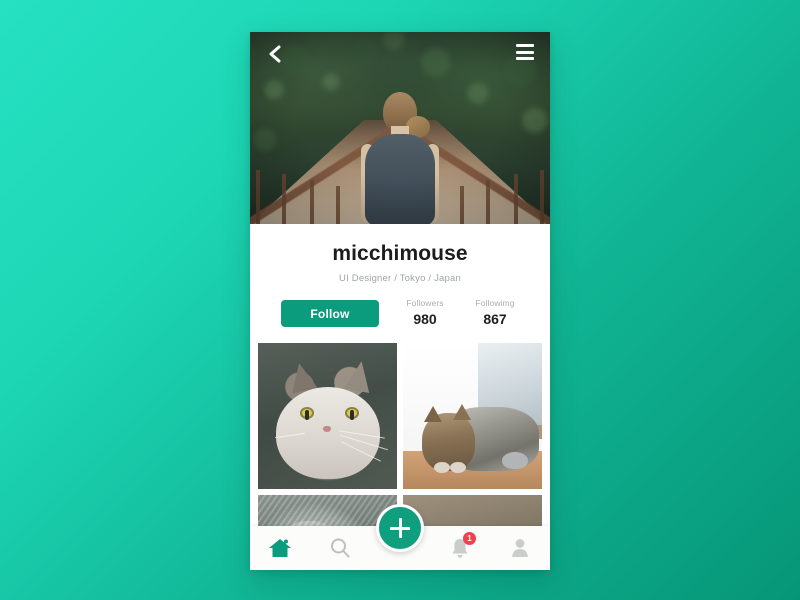 The height and width of the screenshot is (600, 800). I want to click on stat-following: Followimg 867, so click(495, 312).